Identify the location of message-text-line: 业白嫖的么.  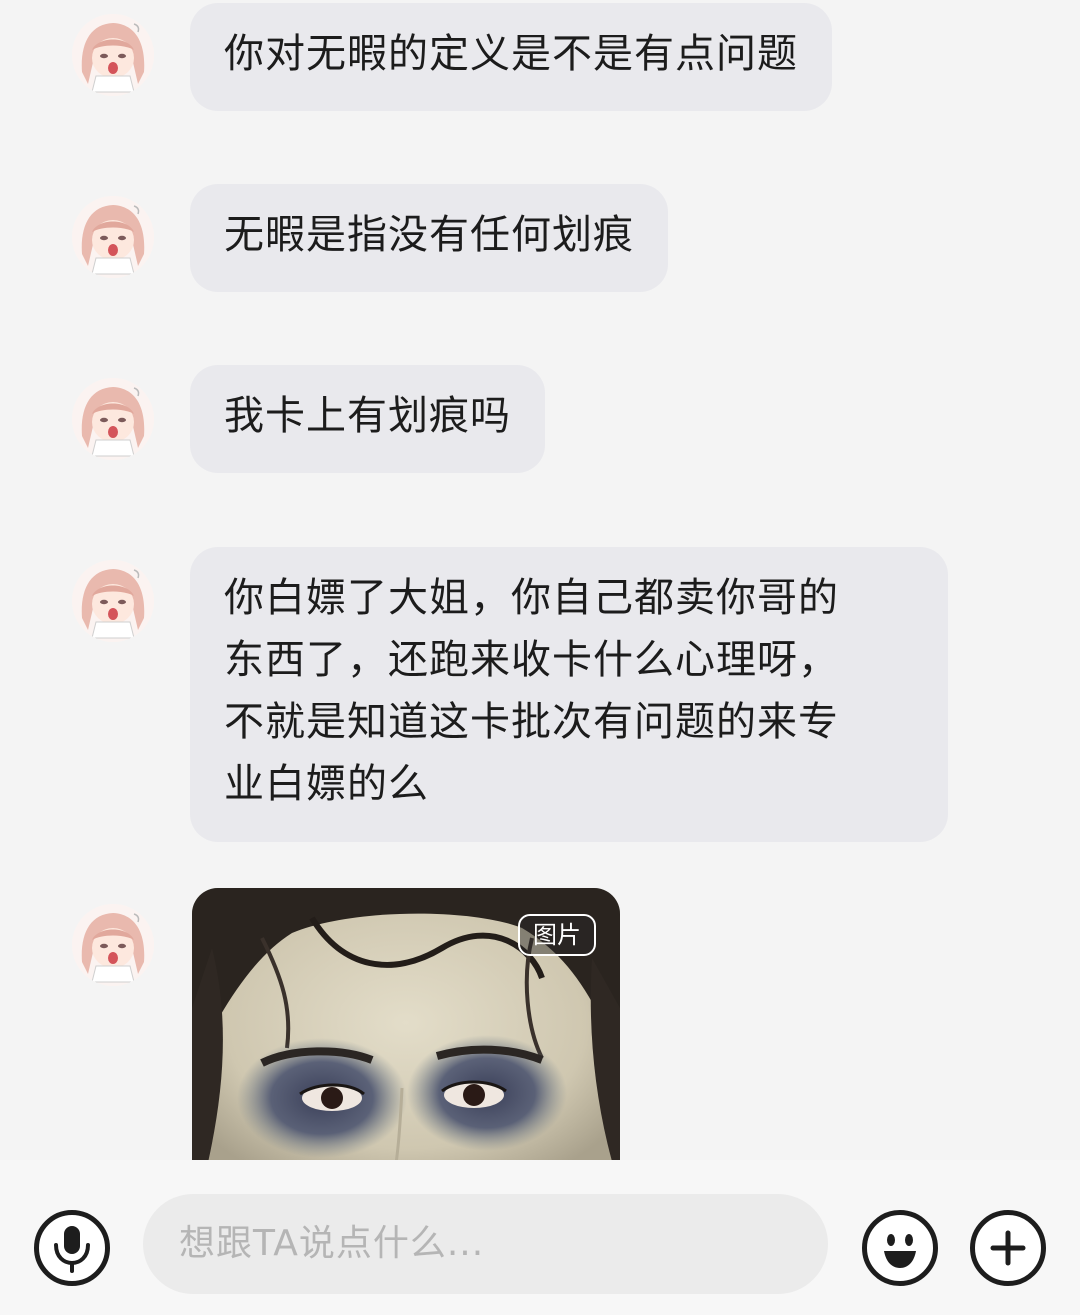
(326, 784).